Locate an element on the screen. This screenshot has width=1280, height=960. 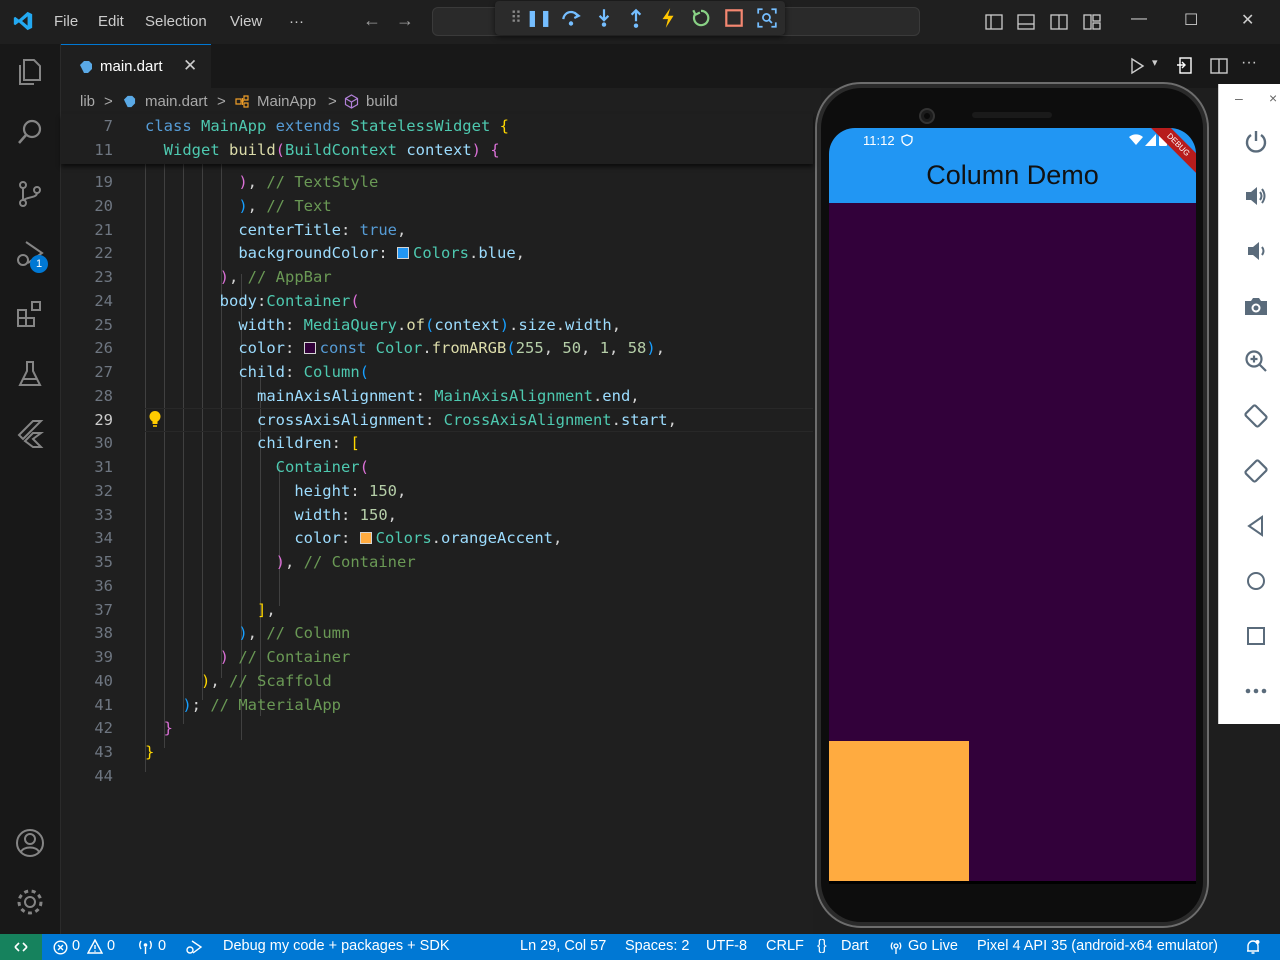
line-number: 40 is located at coordinates (103, 680).